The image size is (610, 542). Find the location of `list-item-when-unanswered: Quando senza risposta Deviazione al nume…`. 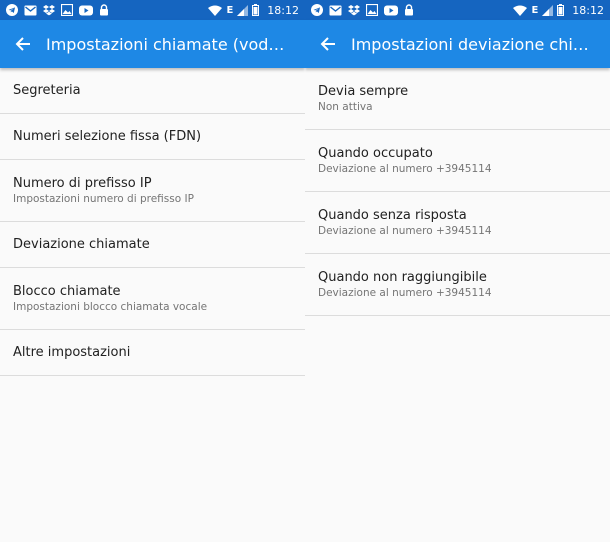

list-item-when-unanswered: Quando senza risposta Deviazione al nume… is located at coordinates (457, 223).